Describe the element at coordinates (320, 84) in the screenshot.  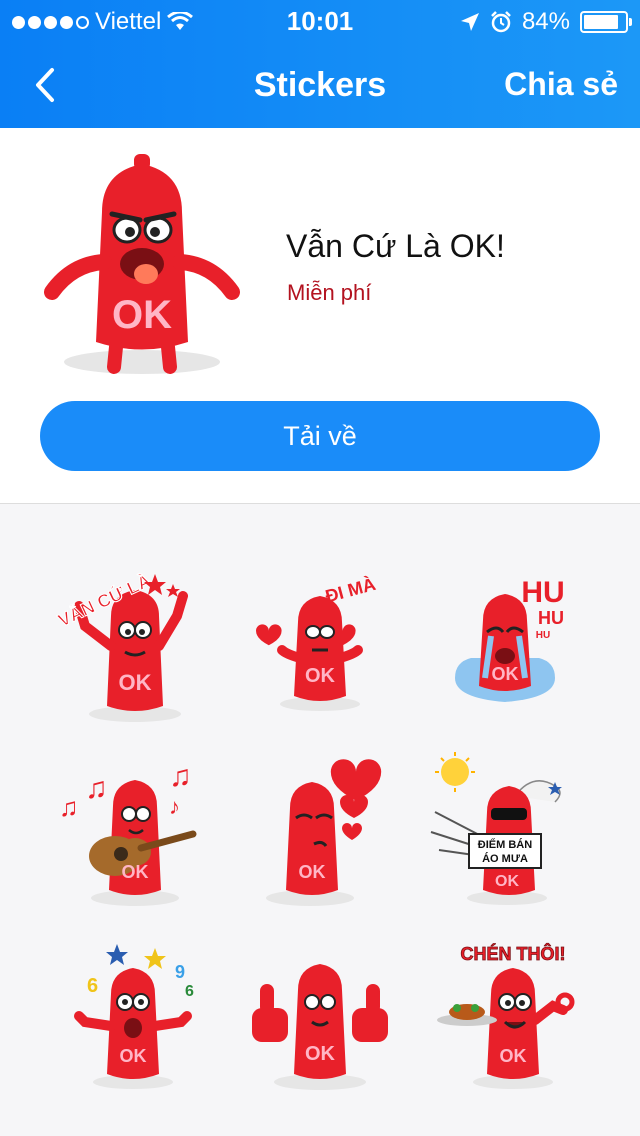
I see `nav-bar: Stickers Chia sẻ` at that location.